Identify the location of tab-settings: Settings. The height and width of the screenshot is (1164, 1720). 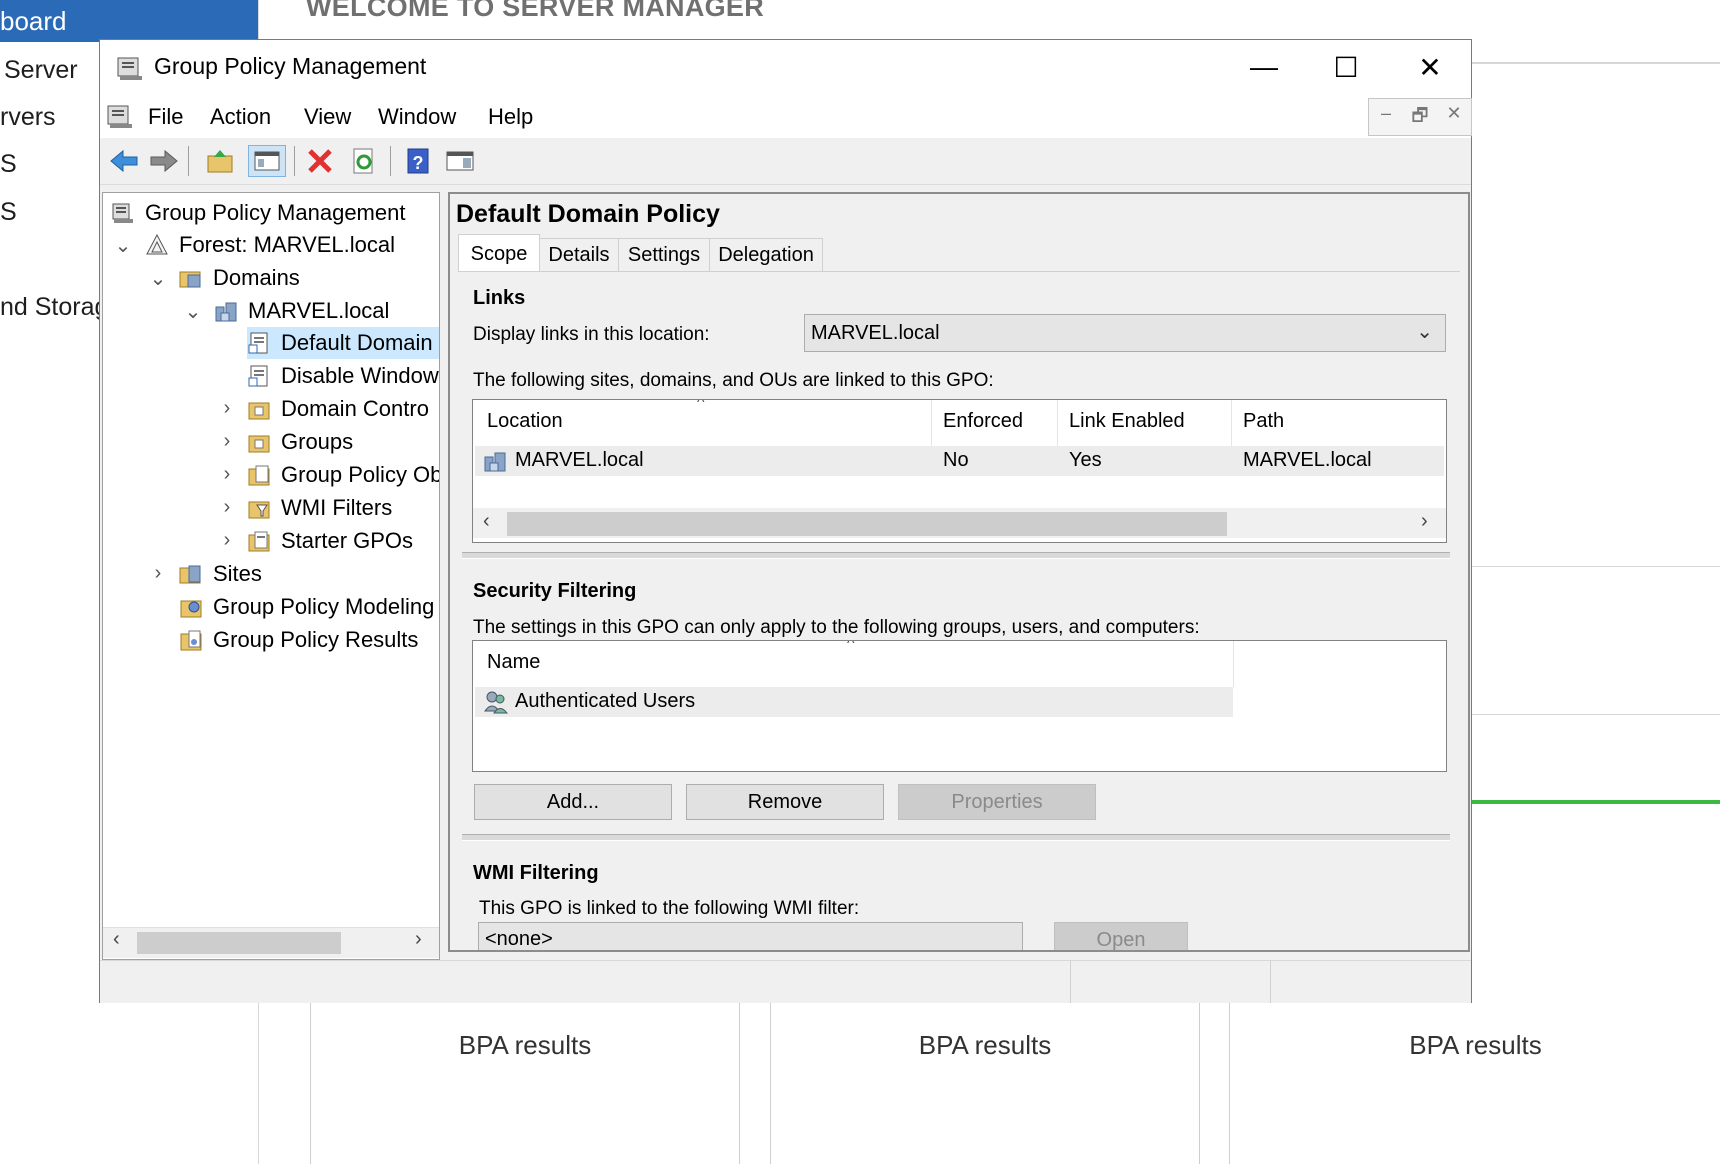
(664, 254).